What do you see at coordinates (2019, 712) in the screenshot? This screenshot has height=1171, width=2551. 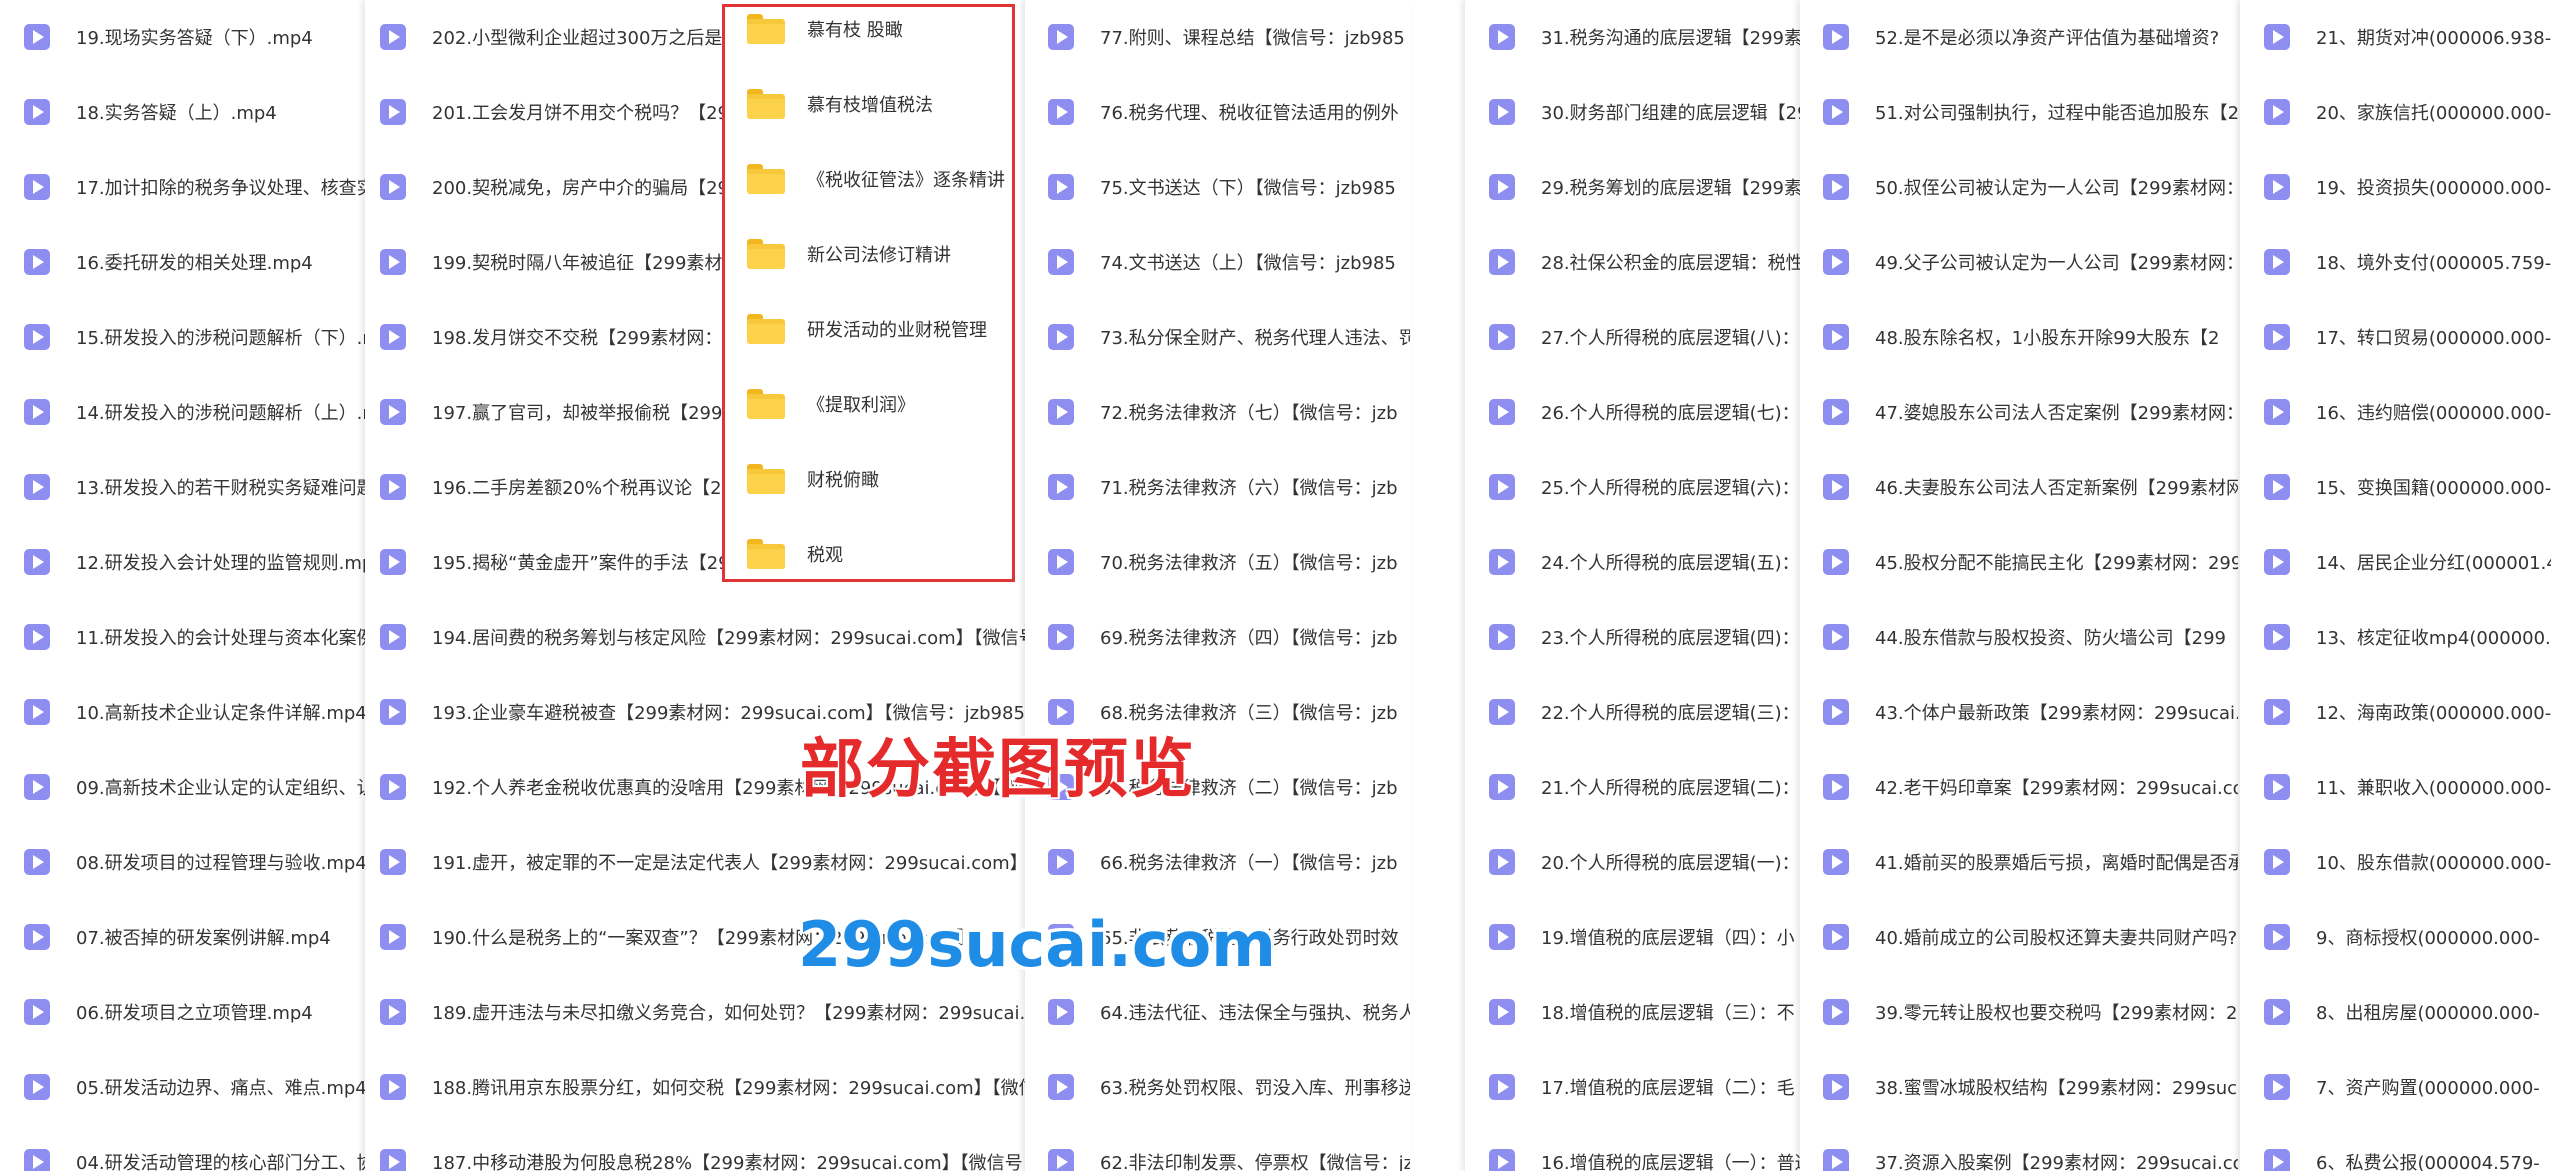 I see `video-file-item: 43.个体户最新政策【299素材网：299sucai.c` at bounding box center [2019, 712].